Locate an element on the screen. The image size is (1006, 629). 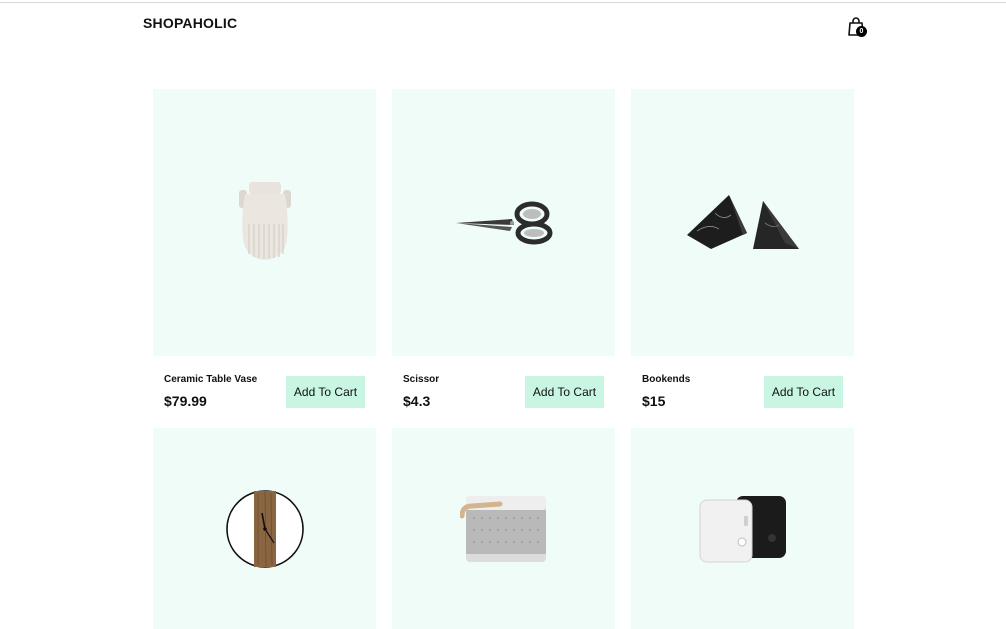
product-card: Ceramic Table Vase $79.99 Add To Cart is located at coordinates (264, 258).